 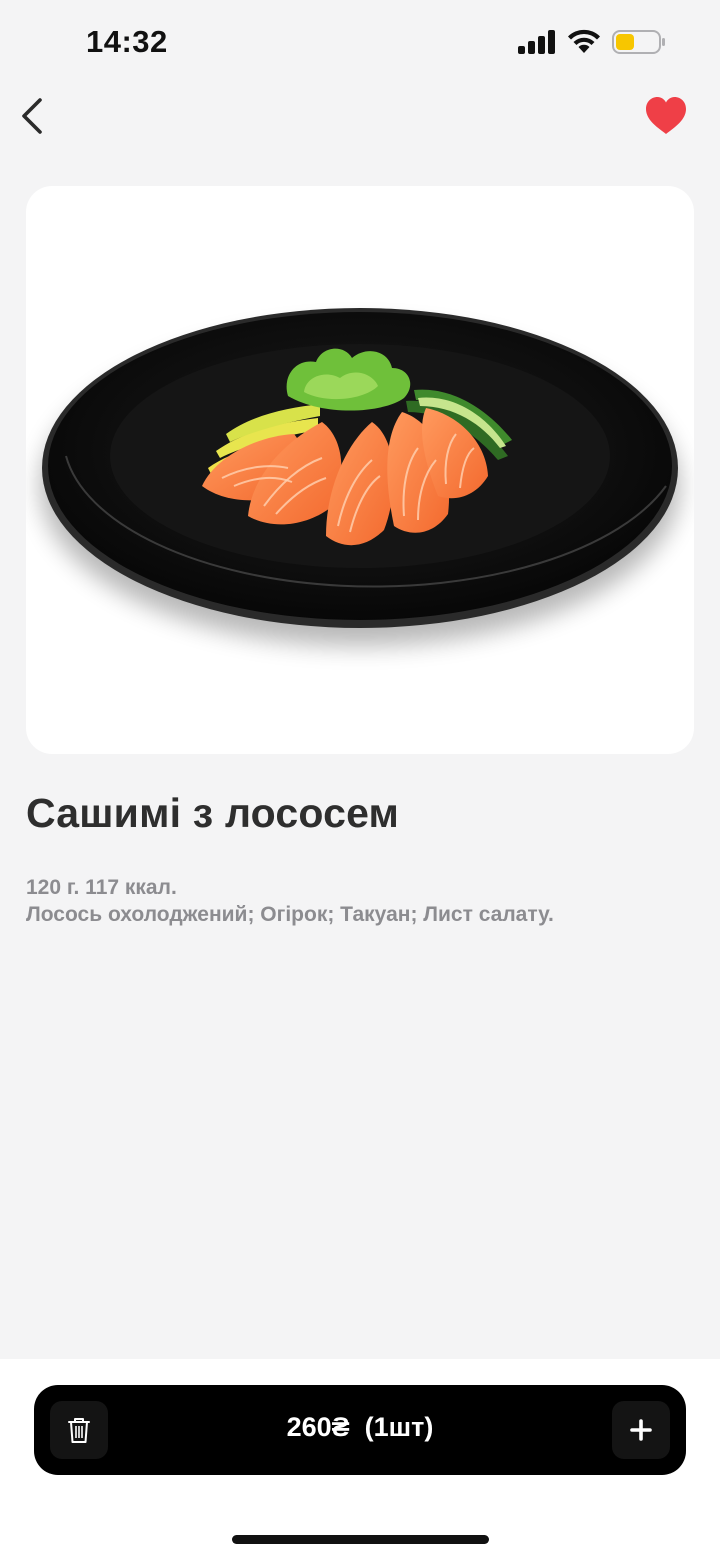 What do you see at coordinates (584, 41) in the screenshot?
I see `wifi-icon` at bounding box center [584, 41].